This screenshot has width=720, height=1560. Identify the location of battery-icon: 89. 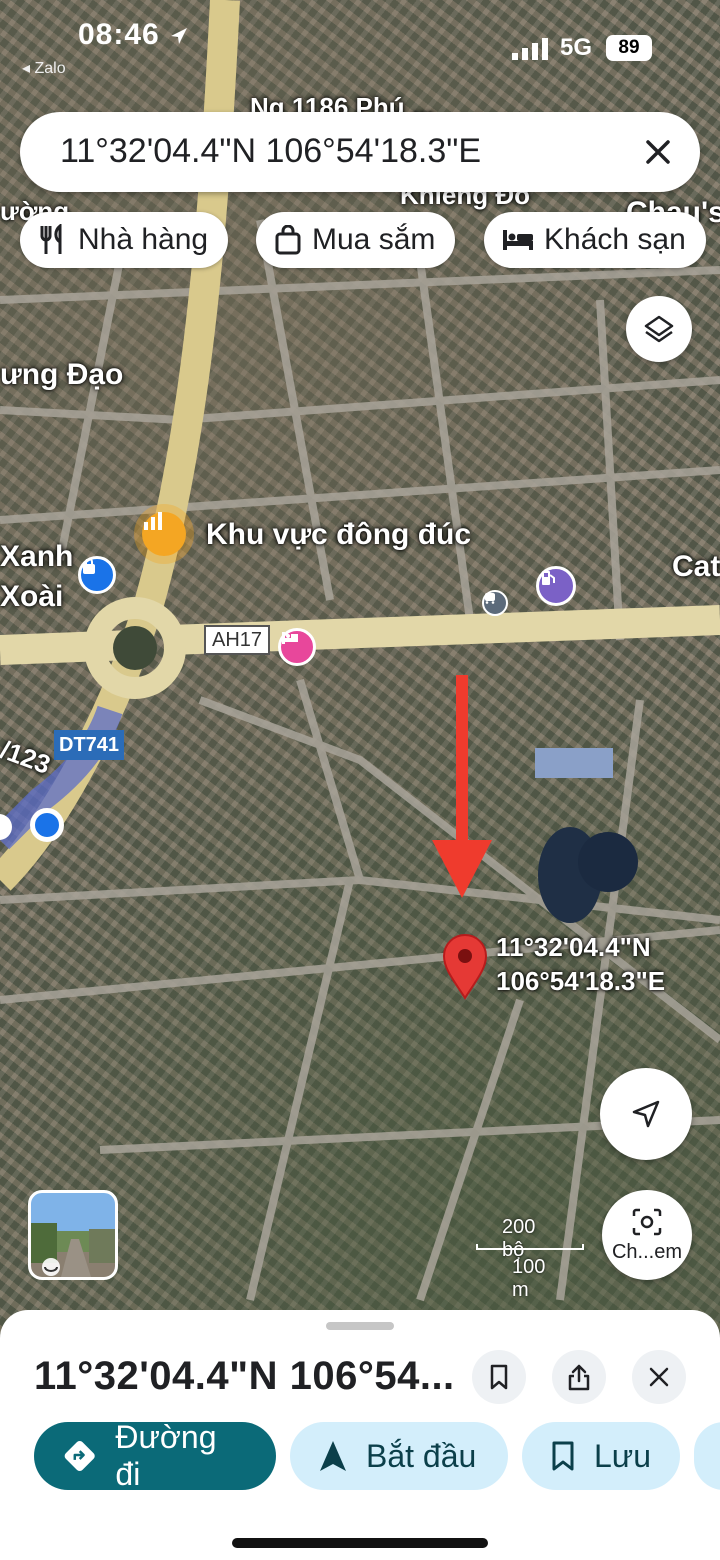
(629, 48).